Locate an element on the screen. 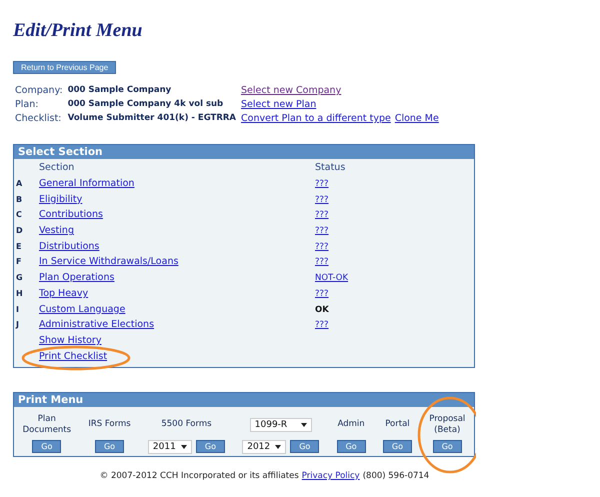 This screenshot has width=600, height=497. section-link: Top Heavy is located at coordinates (63, 293).